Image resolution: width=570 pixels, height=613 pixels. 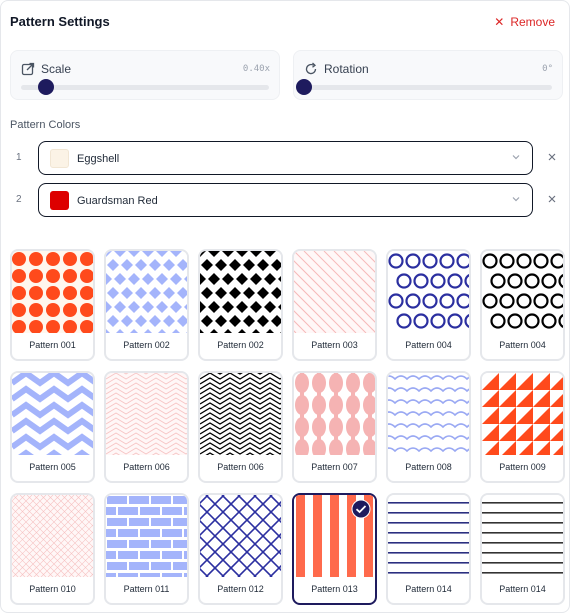 I want to click on pattern-tile: Pattern 013, so click(x=334, y=549).